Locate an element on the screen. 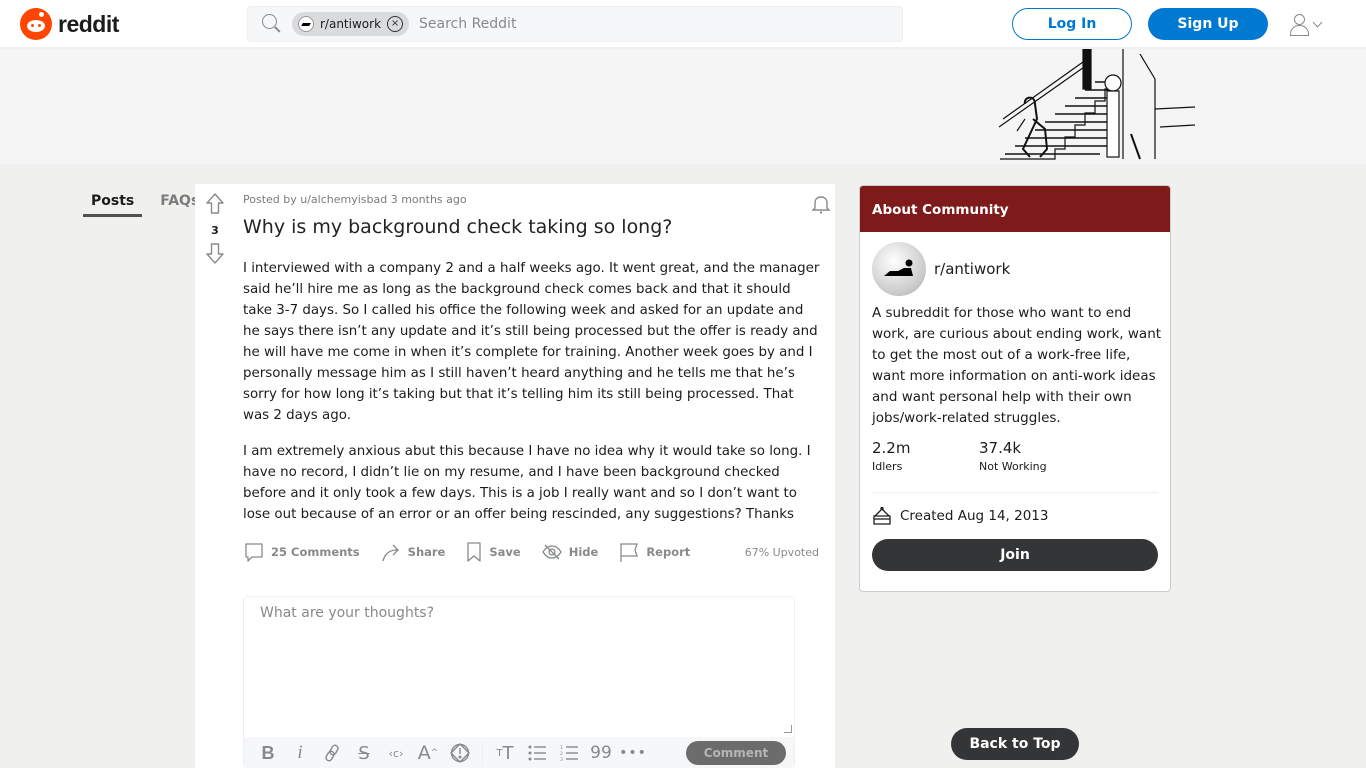 The width and height of the screenshot is (1366, 768). share-button: Share is located at coordinates (413, 552).